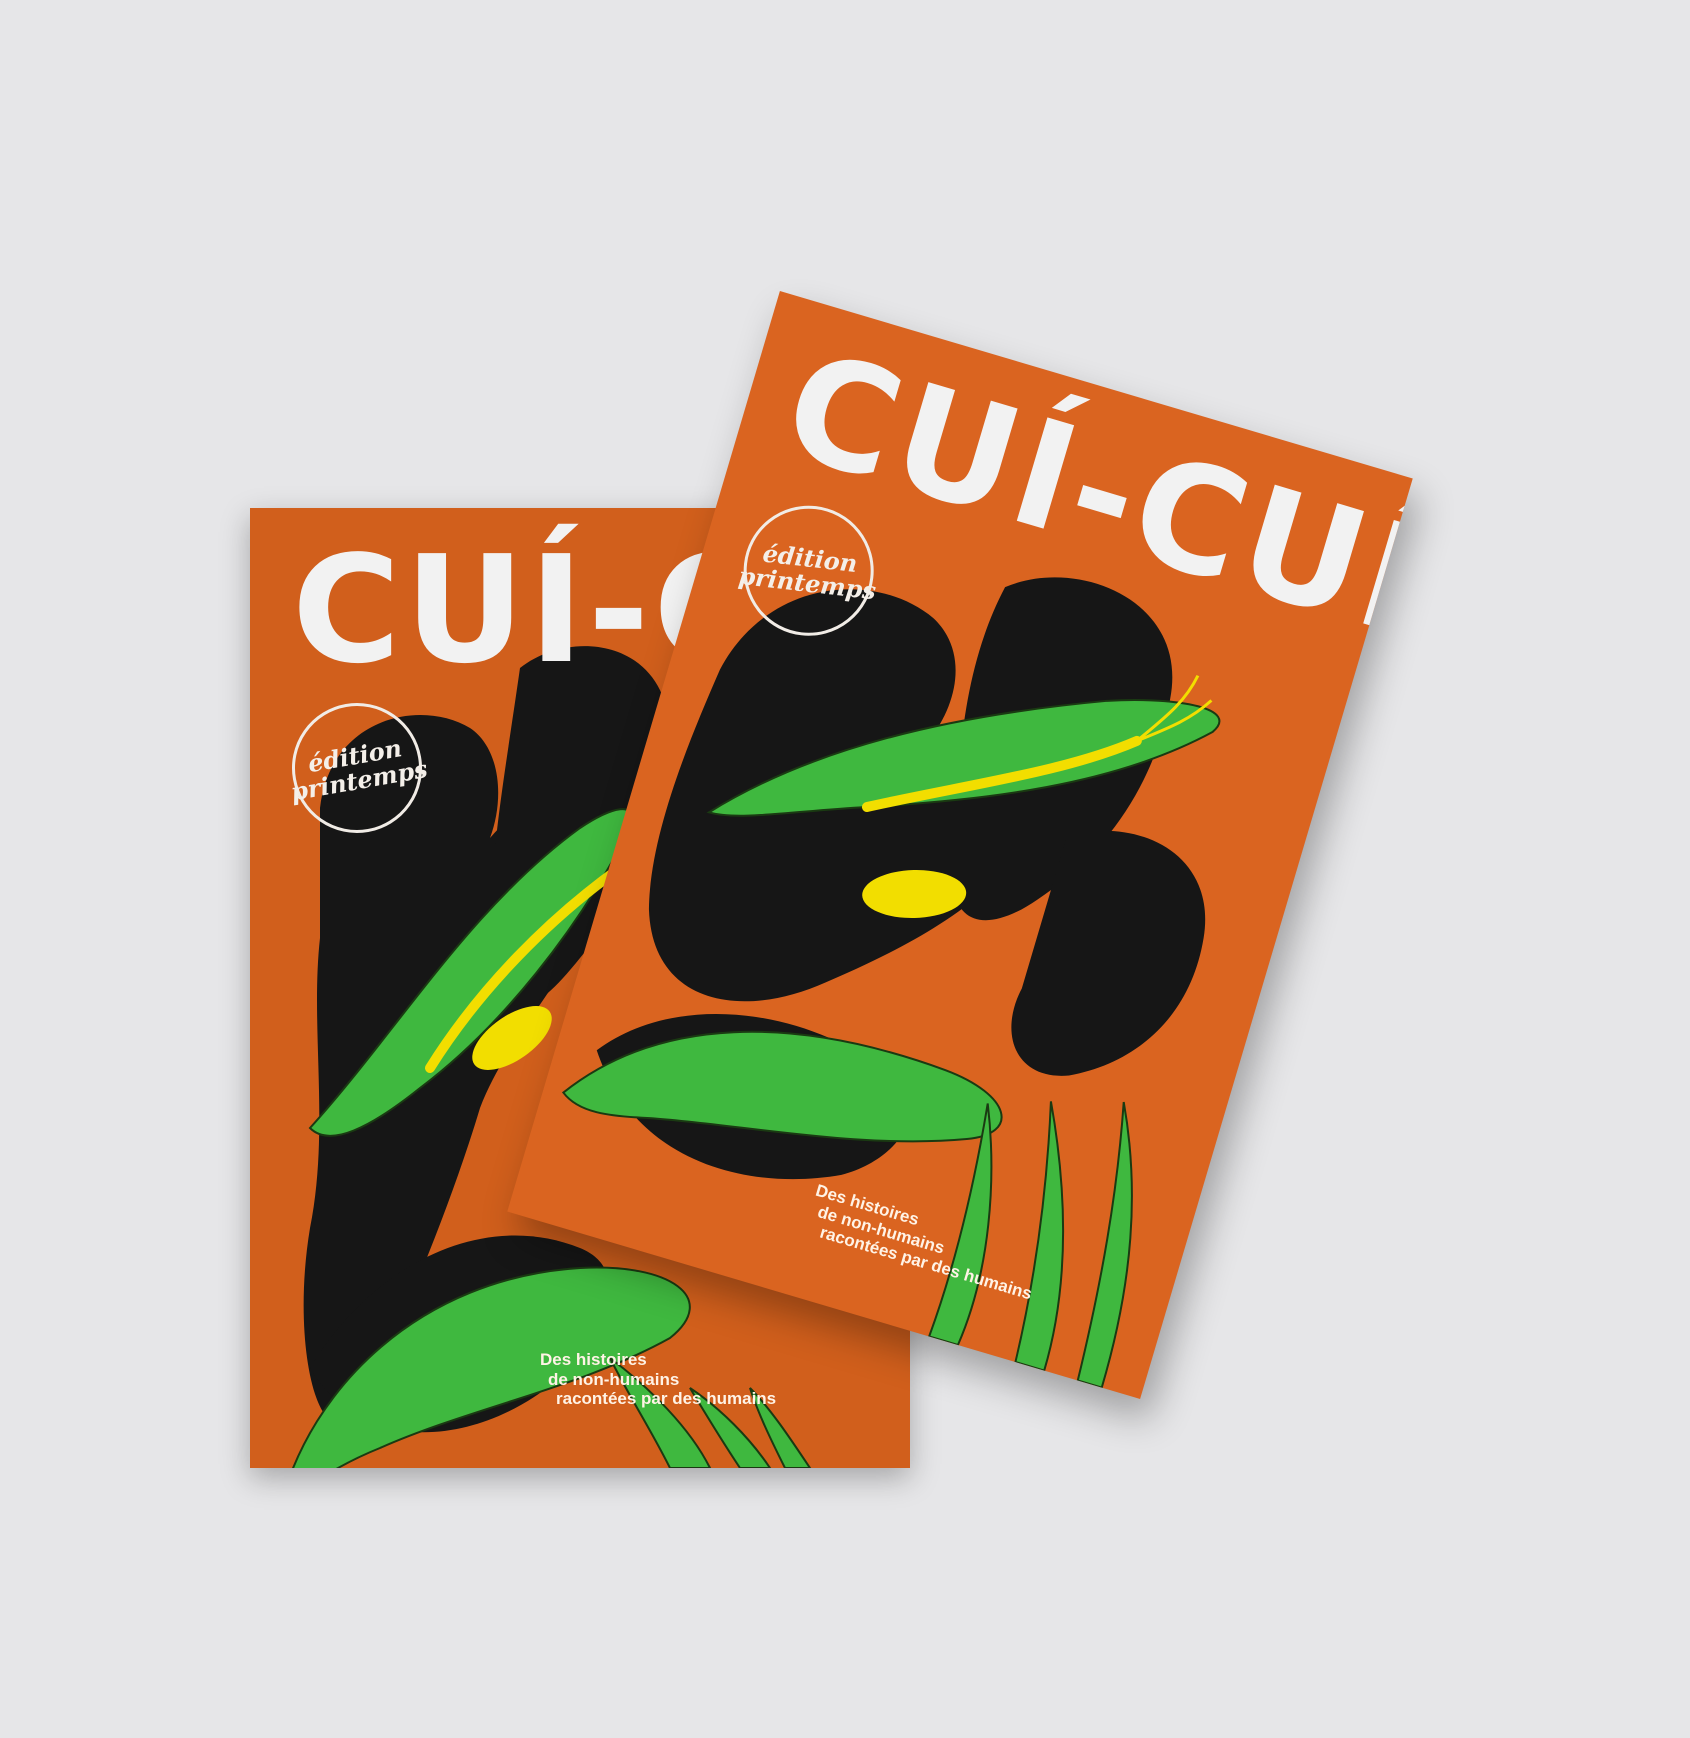 The image size is (1690, 1738). Describe the element at coordinates (614, 1379) in the screenshot. I see `tagline-line-2: de non-humains` at that location.